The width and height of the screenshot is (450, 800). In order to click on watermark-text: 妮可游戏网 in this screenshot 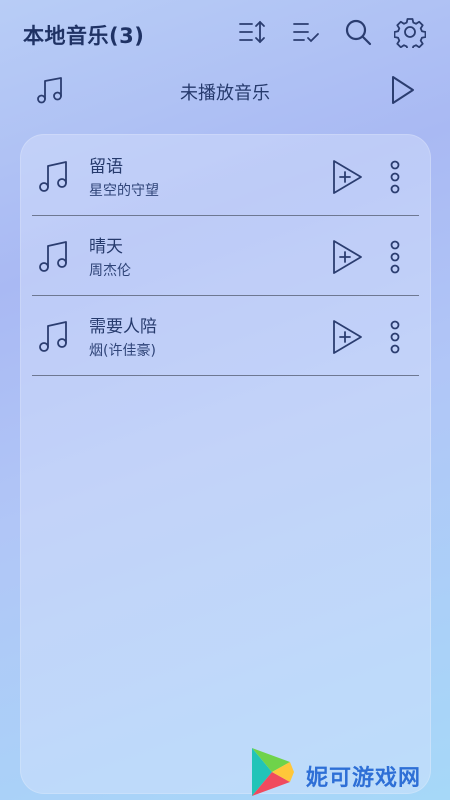, I will do `click(364, 778)`.